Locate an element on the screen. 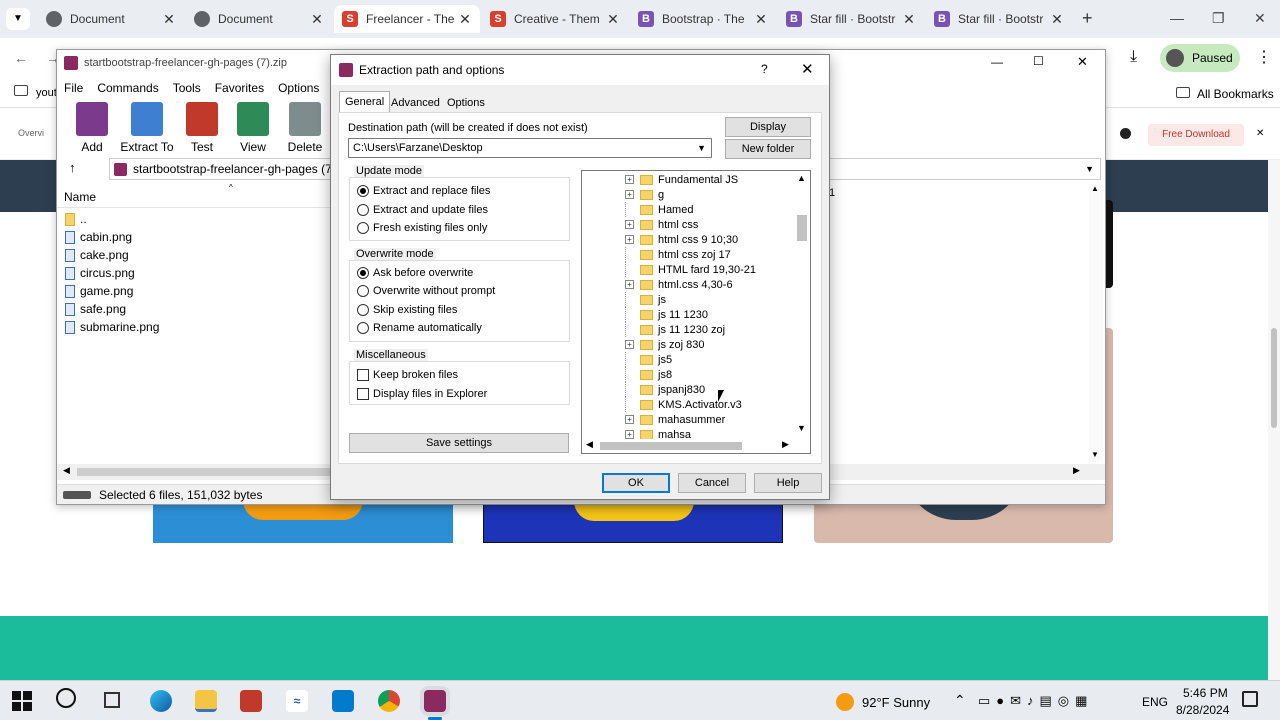 The height and width of the screenshot is (720, 1280). filezilla-icon: ≈ is located at coordinates (297, 701).